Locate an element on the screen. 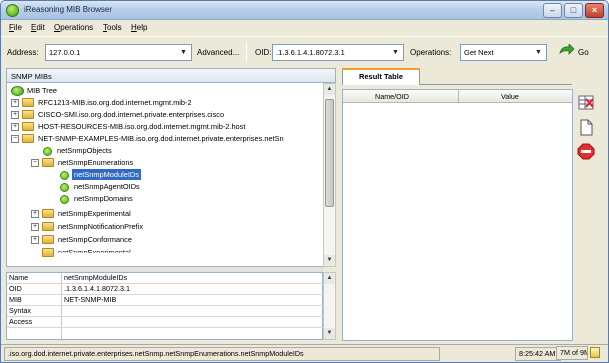 The width and height of the screenshot is (609, 363). stop-icon is located at coordinates (586, 151).